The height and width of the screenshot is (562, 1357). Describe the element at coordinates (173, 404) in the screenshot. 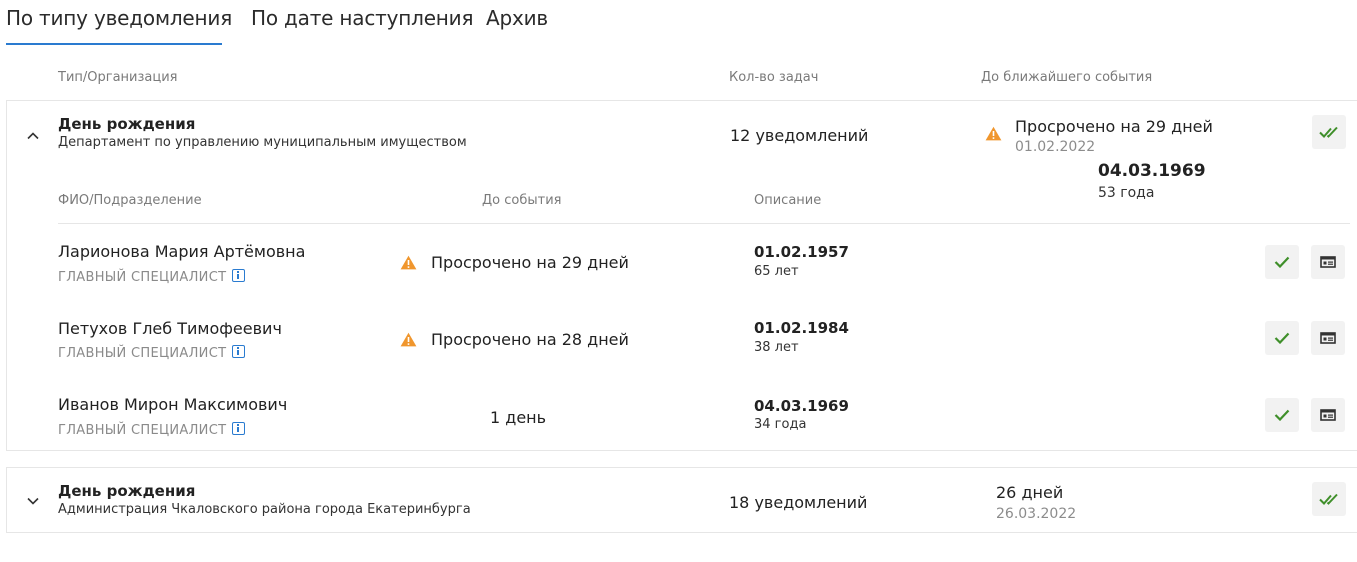

I see `person-name: Иванов Мирон Максимович` at that location.